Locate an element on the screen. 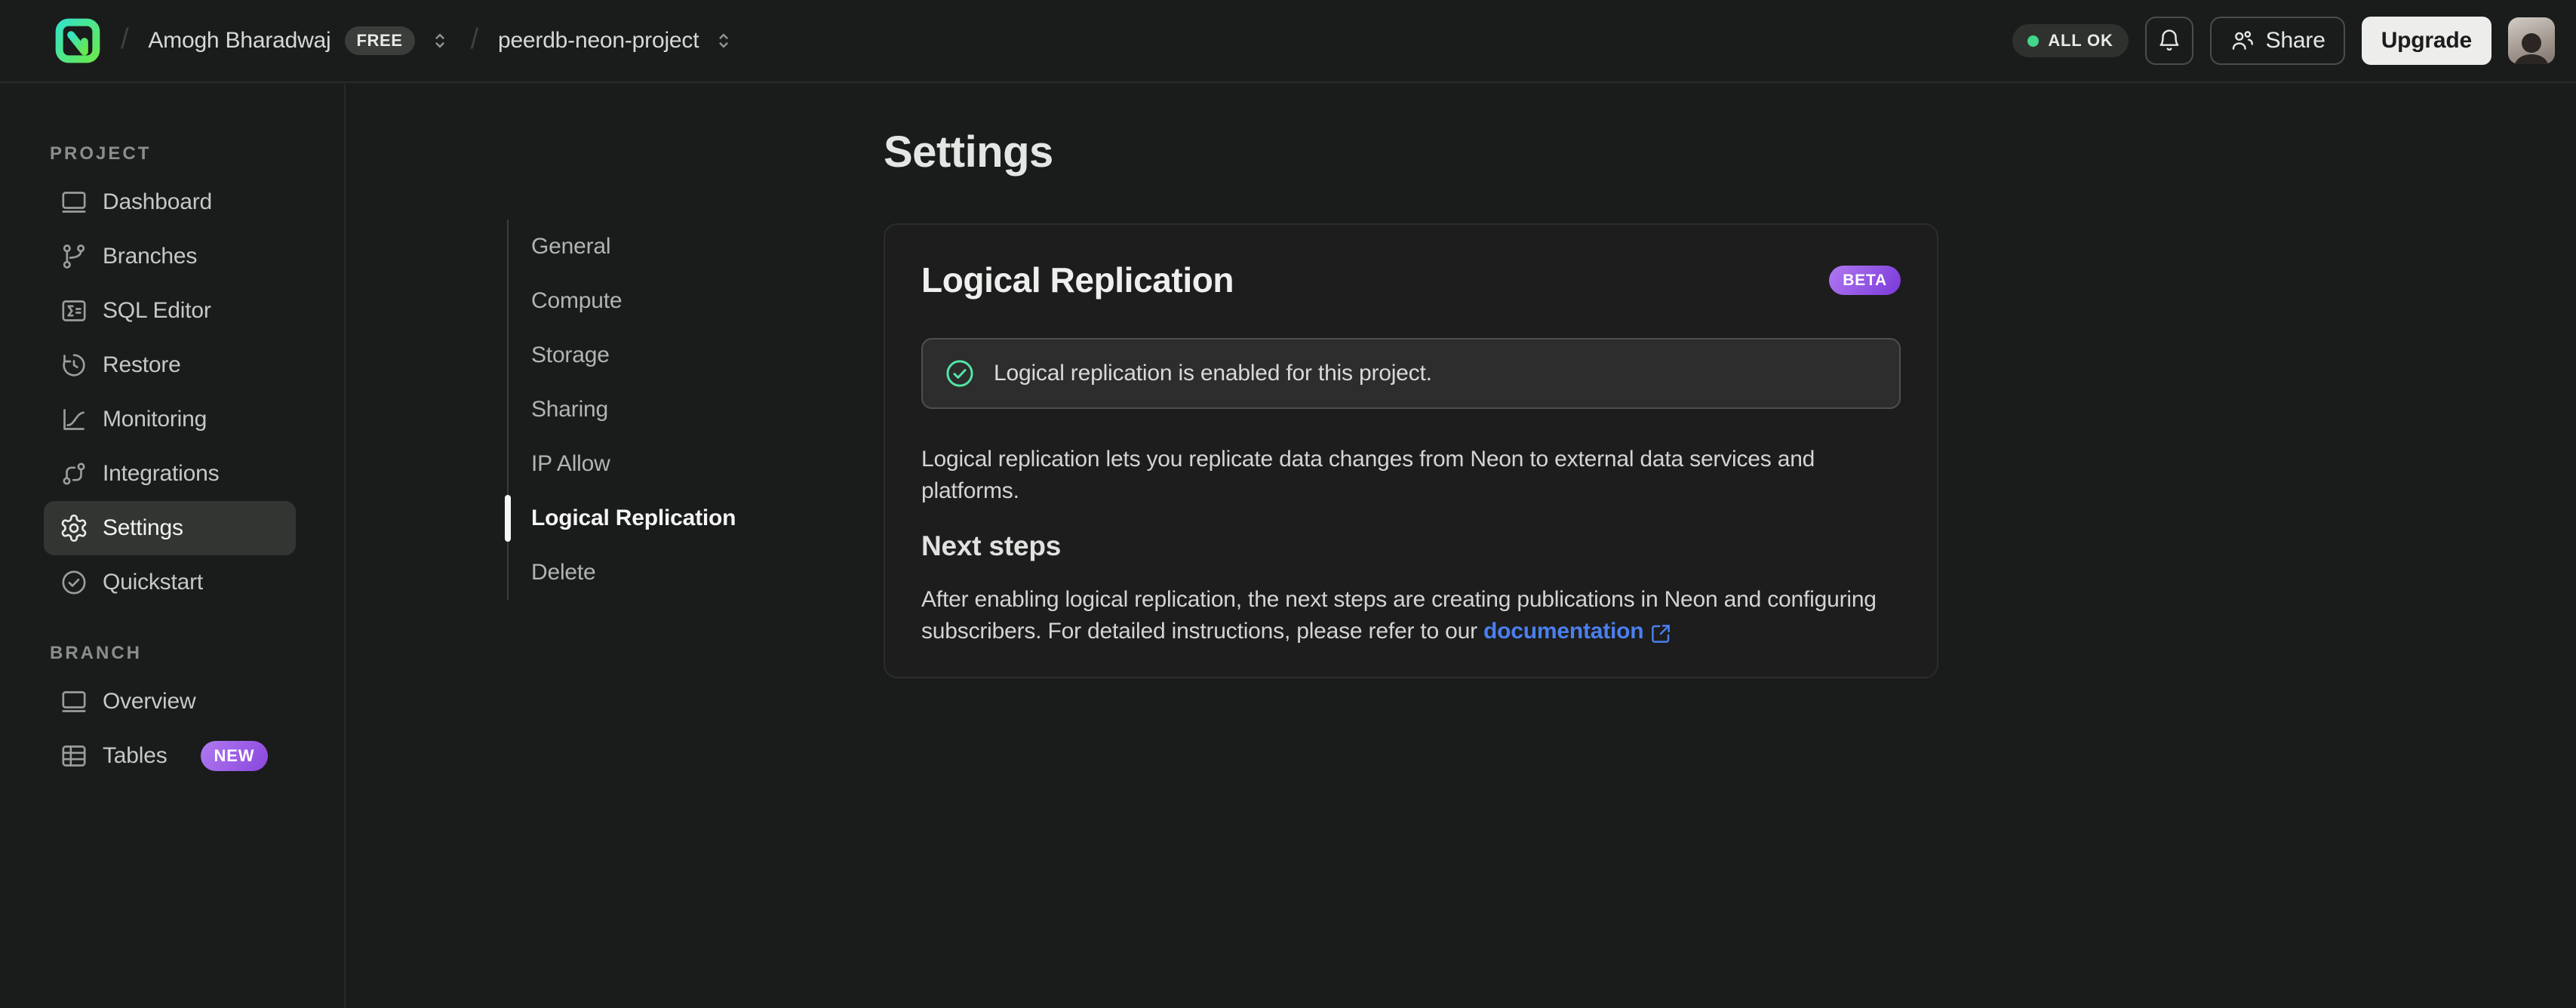 The image size is (2576, 1008). section-label-branch: BRANCH is located at coordinates (96, 653).